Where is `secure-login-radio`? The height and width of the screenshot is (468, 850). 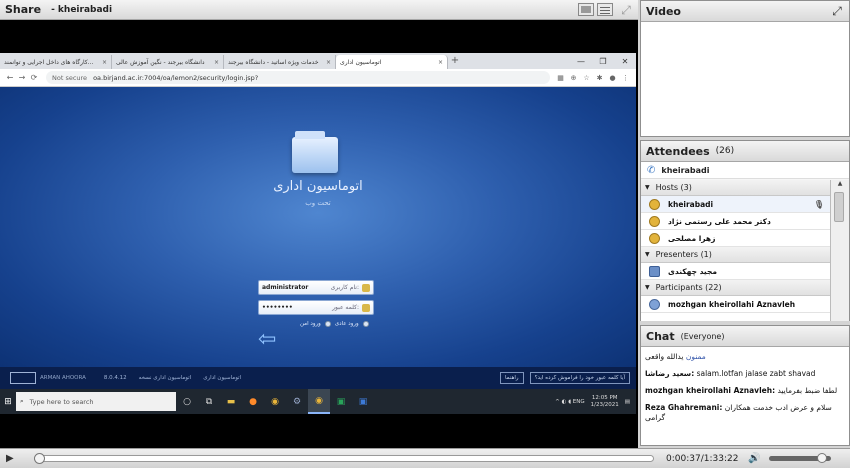
secure-login-radio is located at coordinates (327, 324).